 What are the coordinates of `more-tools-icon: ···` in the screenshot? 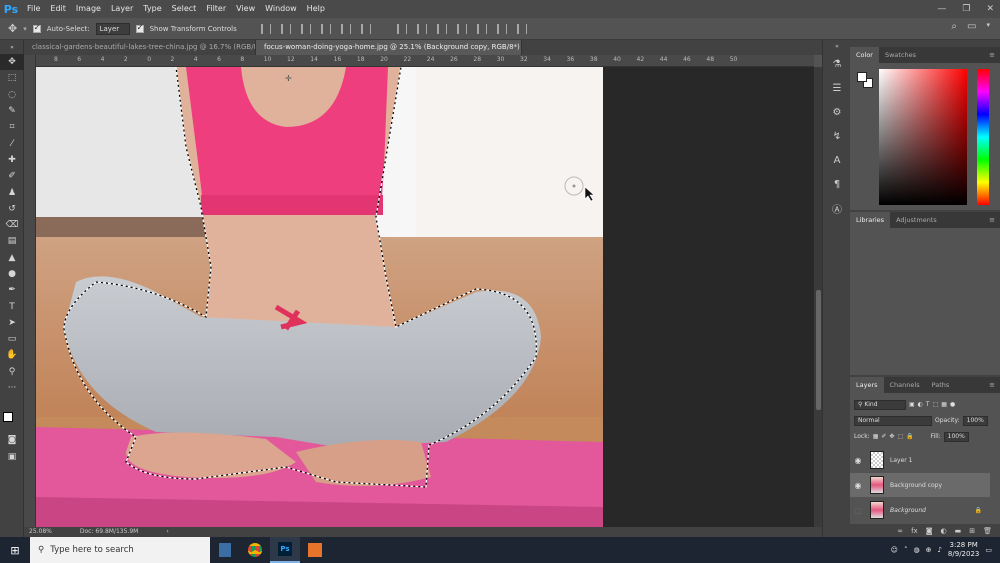 It's located at (12, 388).